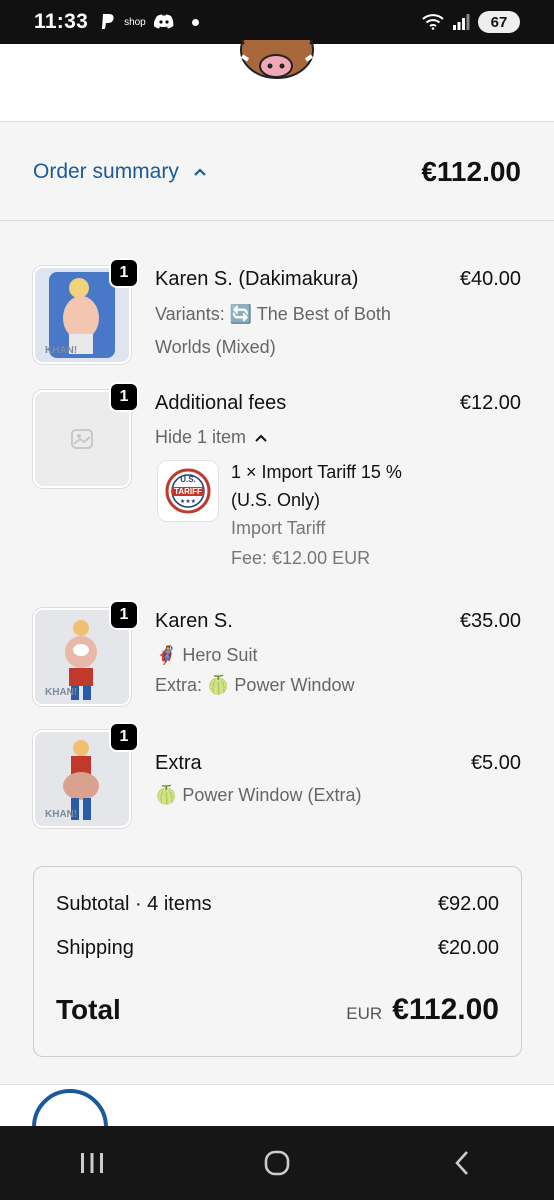  Describe the element at coordinates (200, 437) in the screenshot. I see `hide-items-label: Hide 1 item` at that location.